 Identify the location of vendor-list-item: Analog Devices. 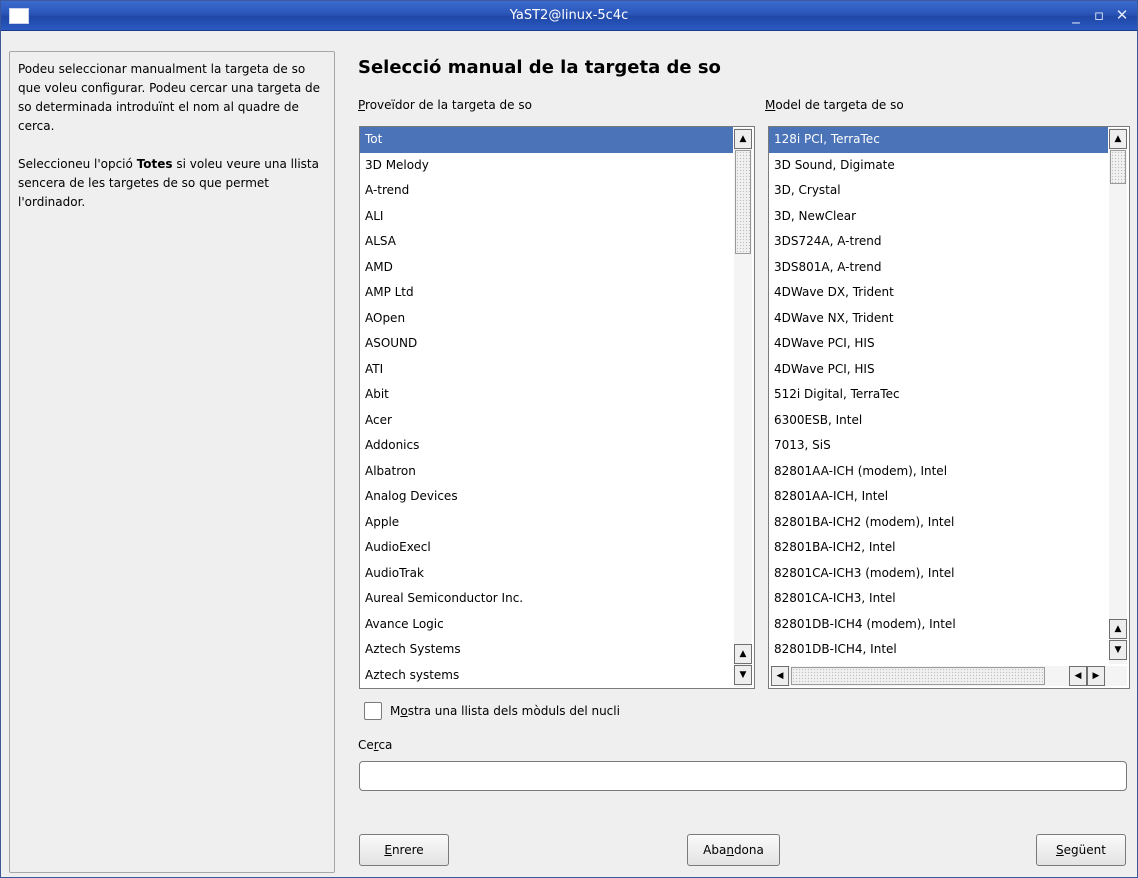
(546, 497).